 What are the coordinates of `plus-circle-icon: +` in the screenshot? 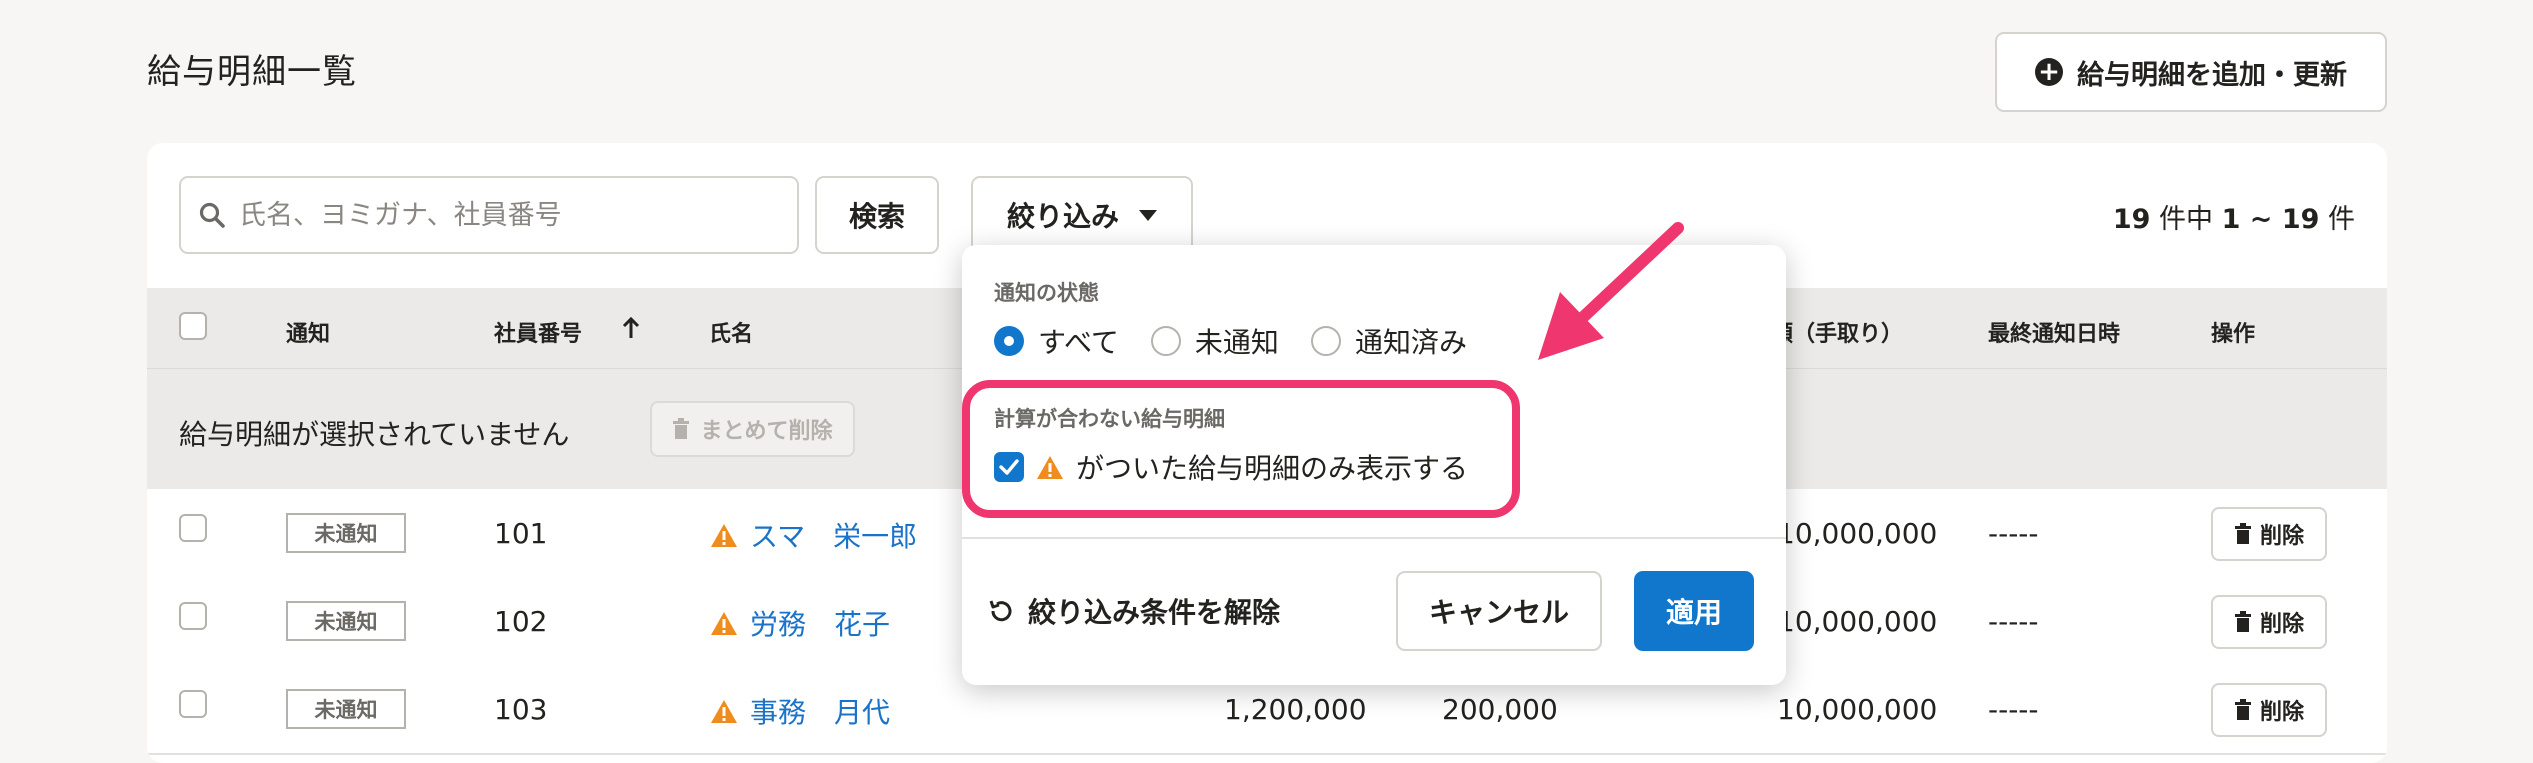 It's located at (2049, 72).